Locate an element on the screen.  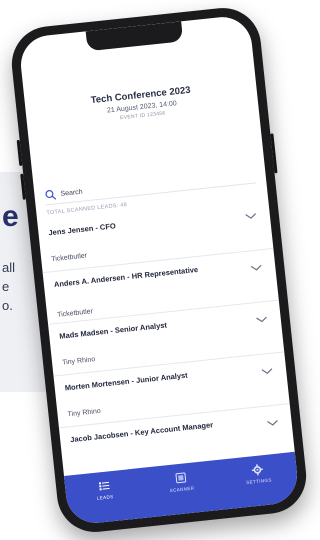
lead-name: Jens Jensen - CFO is located at coordinates (82, 229).